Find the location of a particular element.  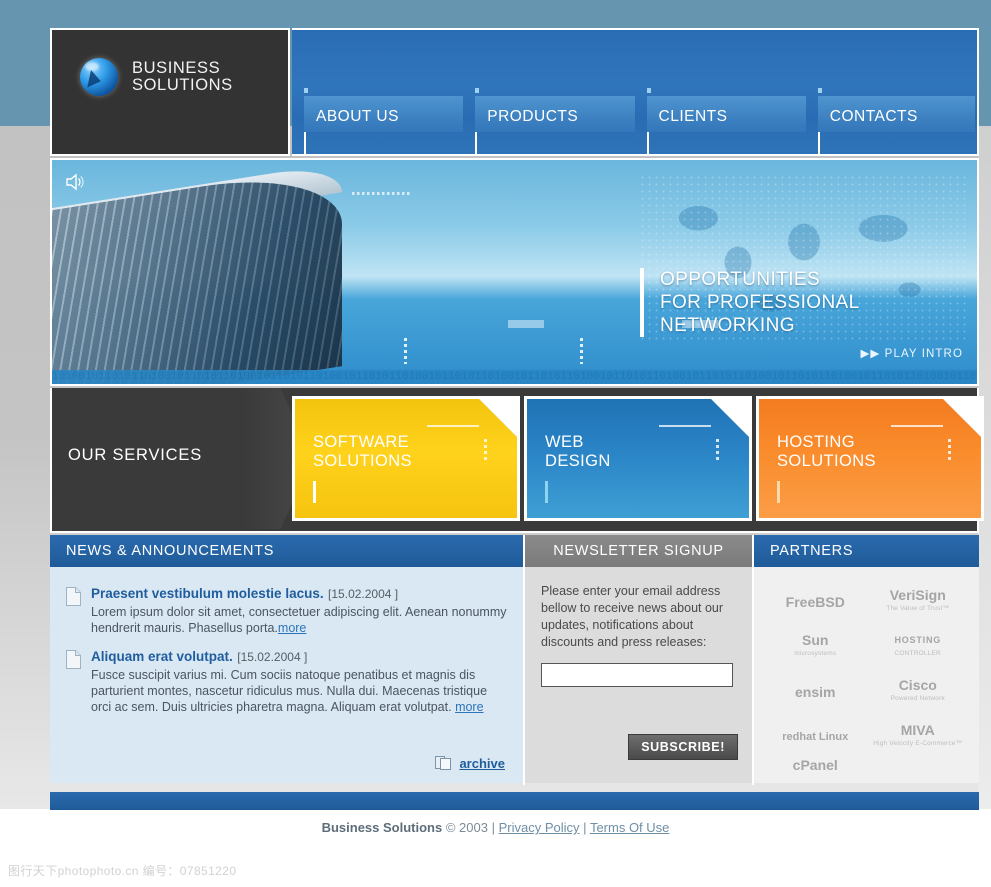

nav-item-about-us: ABOUT US is located at coordinates (378, 121).